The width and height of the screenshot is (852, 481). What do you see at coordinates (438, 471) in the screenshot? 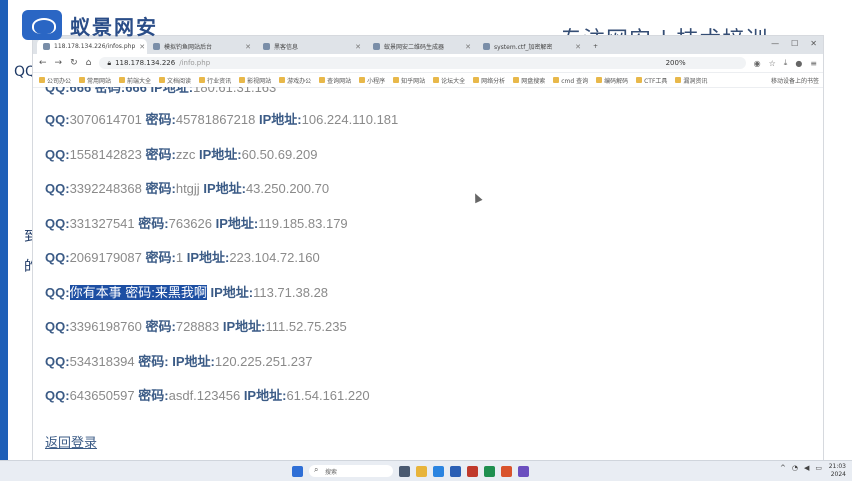
I see `edge-icon` at bounding box center [438, 471].